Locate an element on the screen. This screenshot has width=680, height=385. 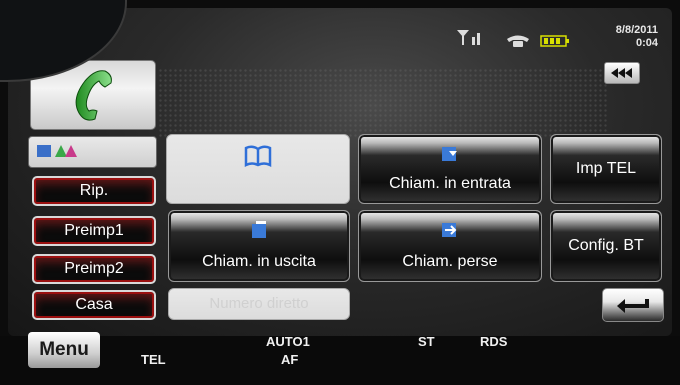
incoming-calls-label: Chiam. in entrata is located at coordinates (450, 183).